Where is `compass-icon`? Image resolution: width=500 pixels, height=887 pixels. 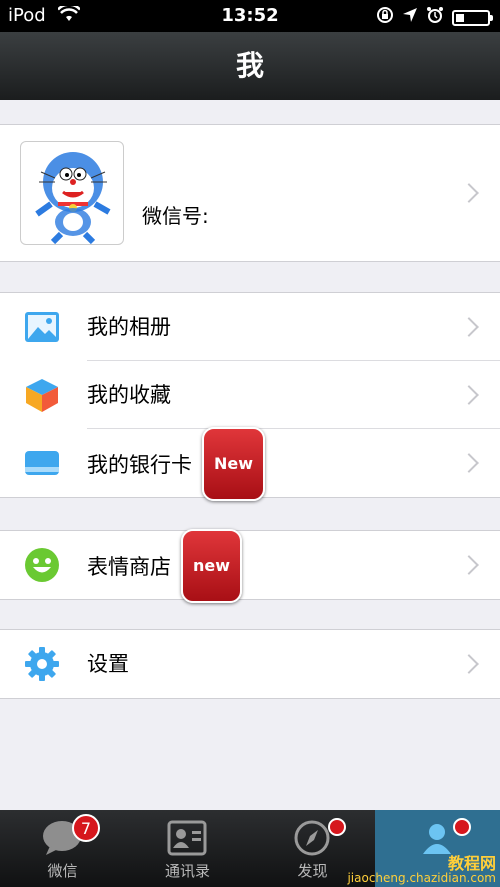
compass-icon is located at coordinates (312, 838).